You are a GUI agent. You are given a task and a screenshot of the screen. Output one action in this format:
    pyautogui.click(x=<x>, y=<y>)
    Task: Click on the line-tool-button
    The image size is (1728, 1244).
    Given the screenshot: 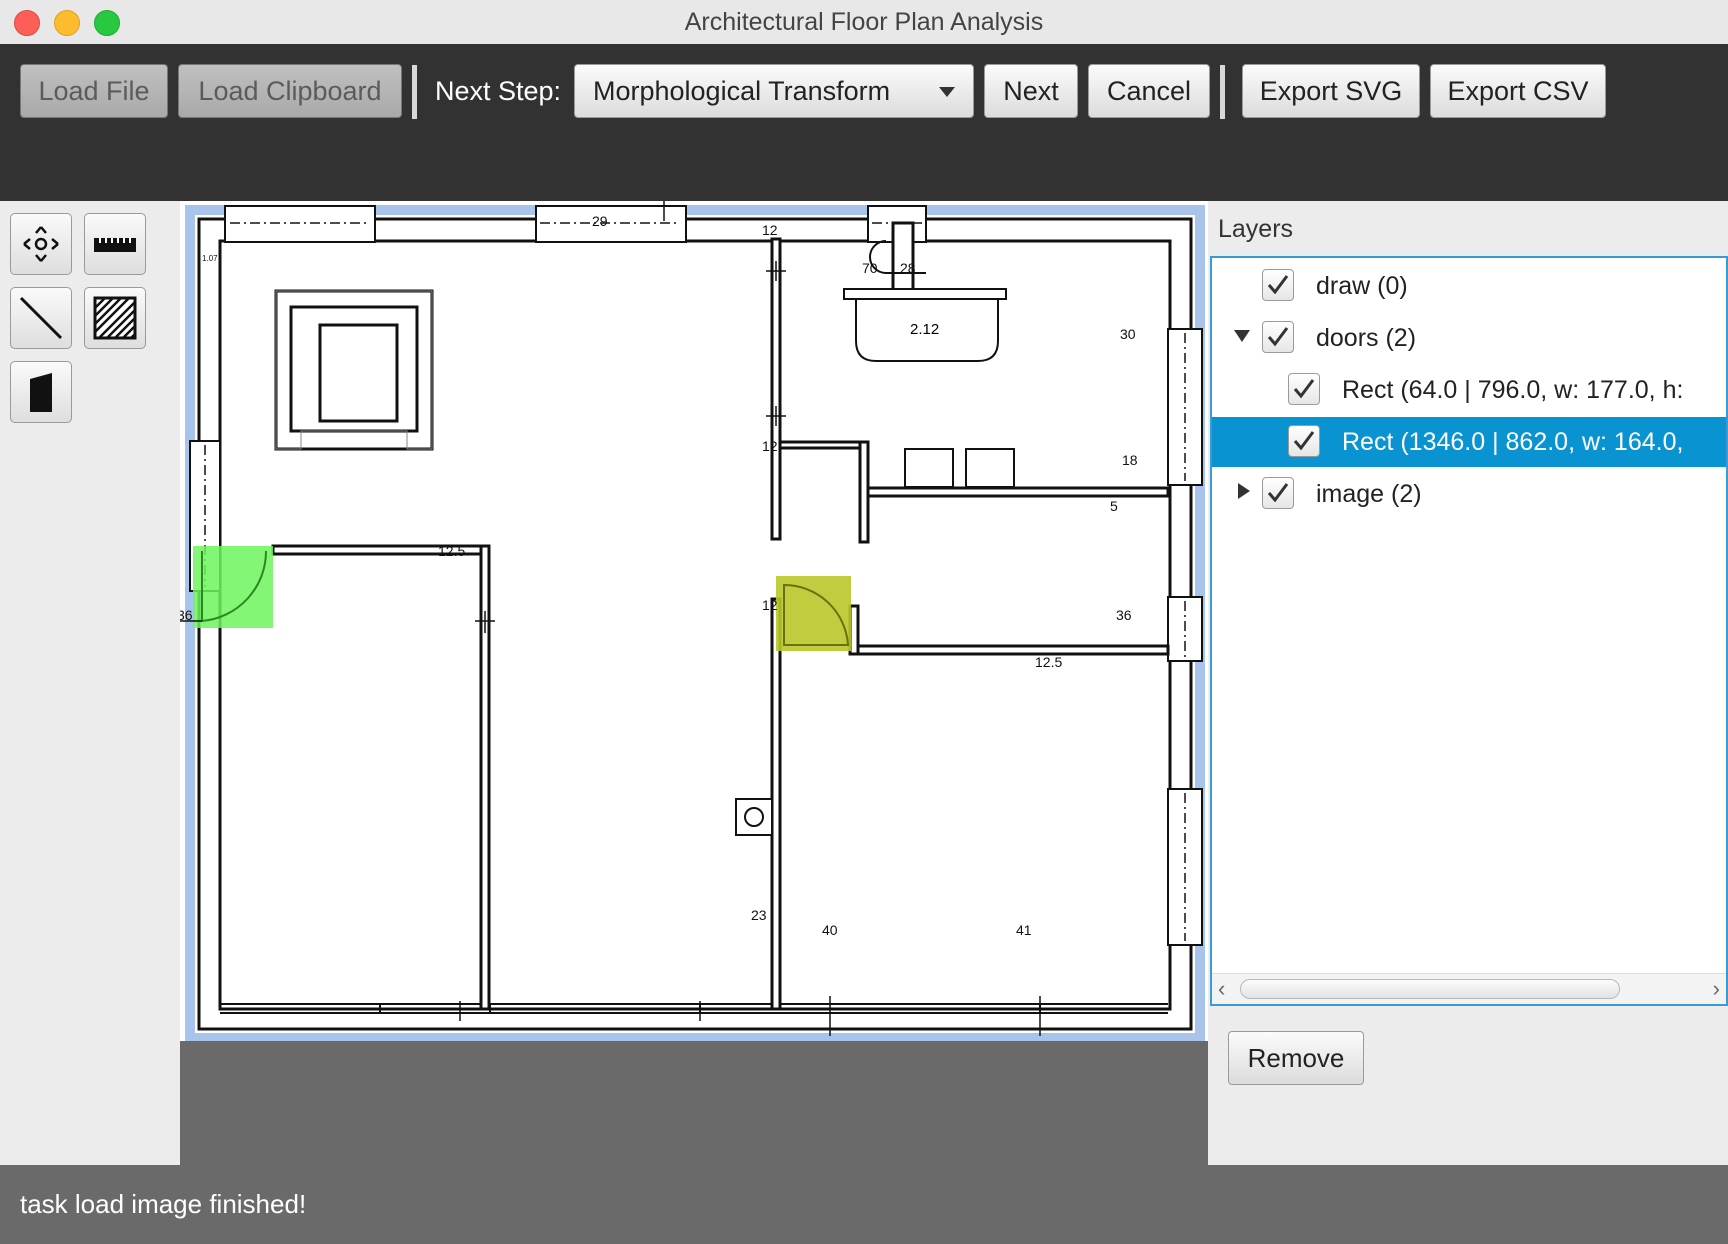 What is the action you would take?
    pyautogui.click(x=41, y=318)
    